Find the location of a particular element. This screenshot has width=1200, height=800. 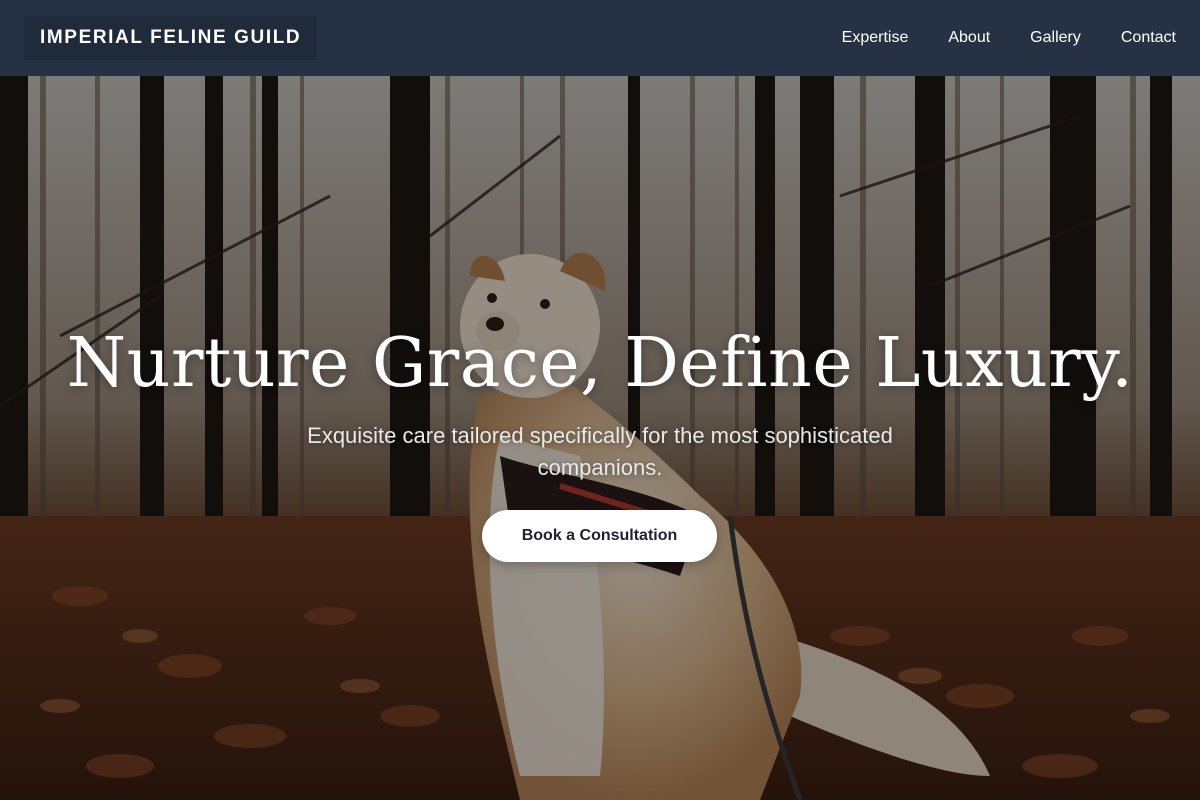

main-nav: Expertise About Gallery Contact is located at coordinates (989, 38).